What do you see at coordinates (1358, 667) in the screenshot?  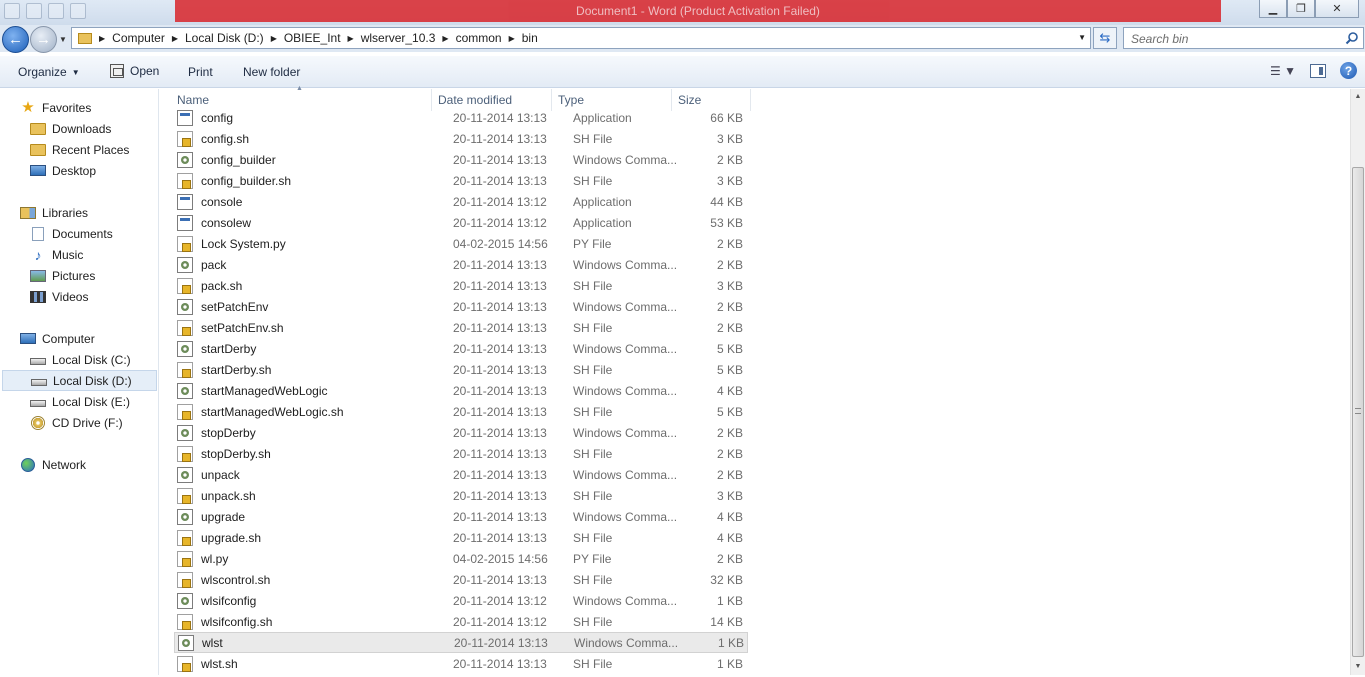 I see `scroll-down-button: ▼` at bounding box center [1358, 667].